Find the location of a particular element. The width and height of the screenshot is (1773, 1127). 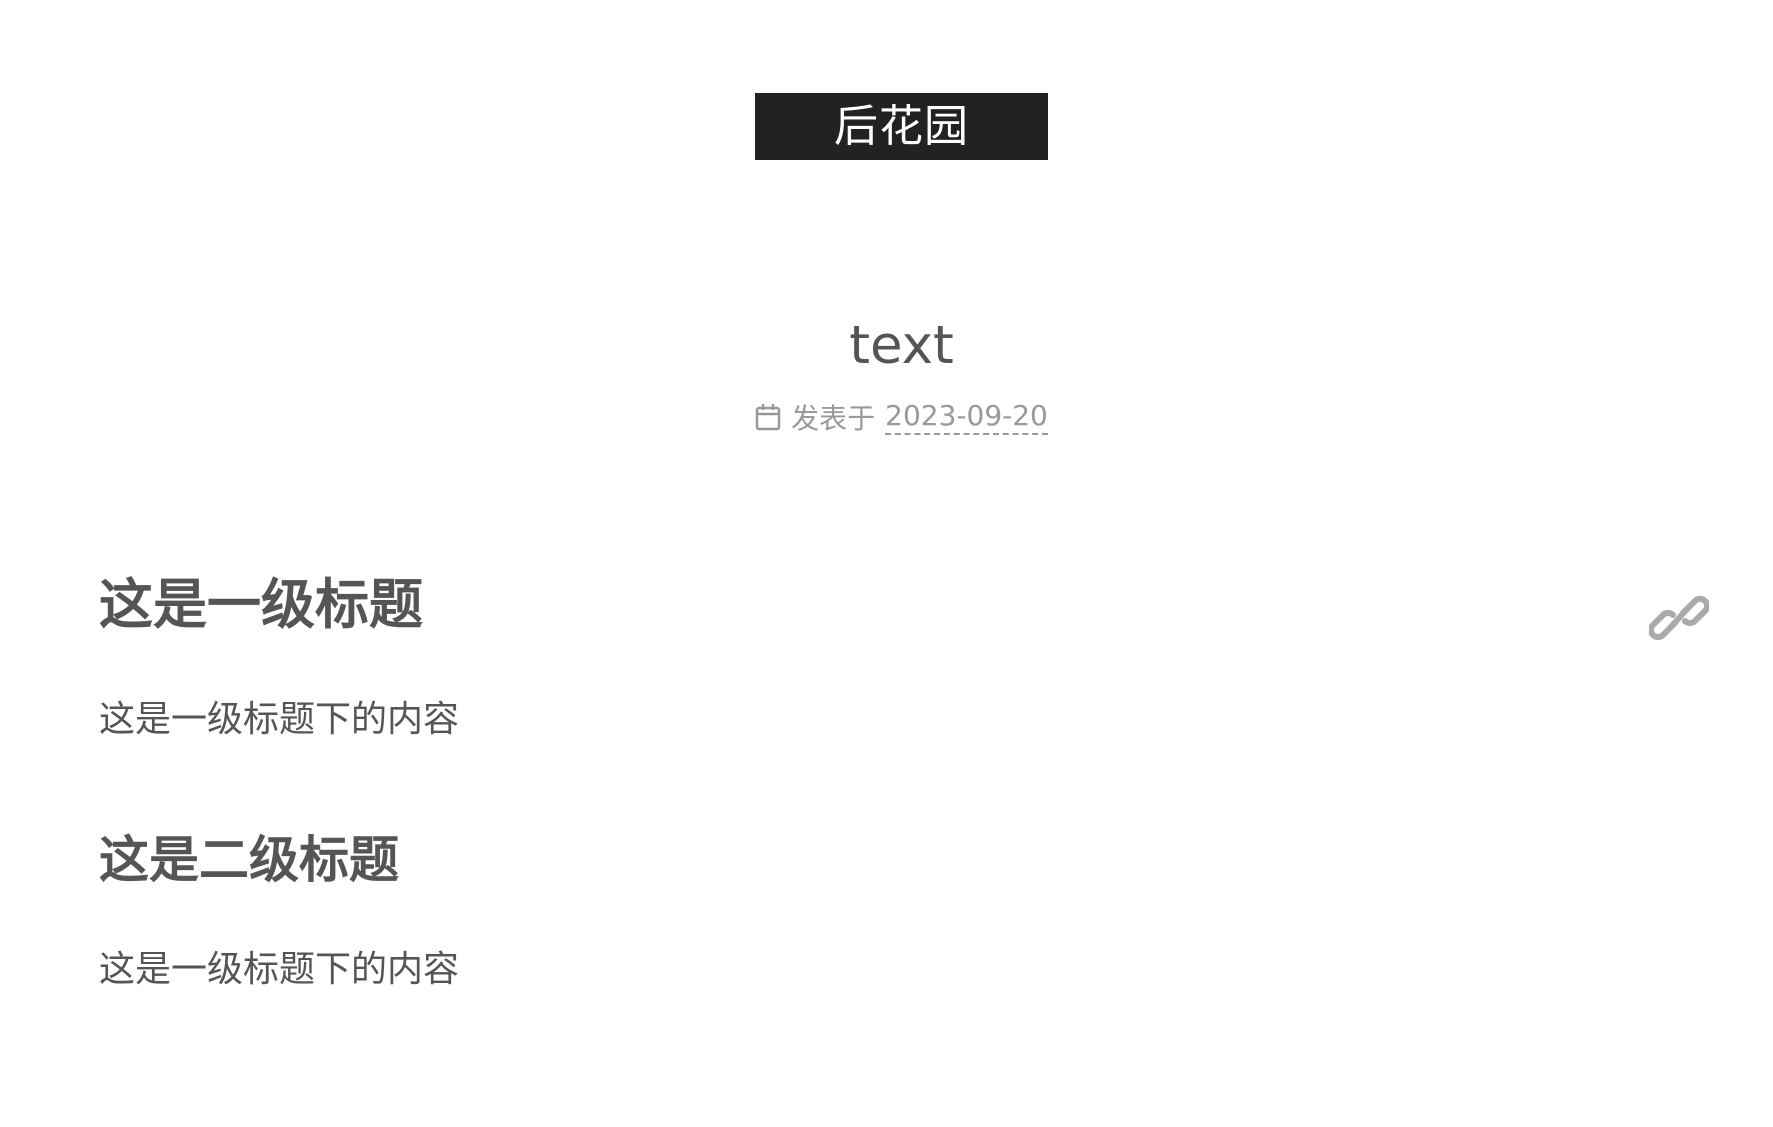

calendar-icon is located at coordinates (768, 417).